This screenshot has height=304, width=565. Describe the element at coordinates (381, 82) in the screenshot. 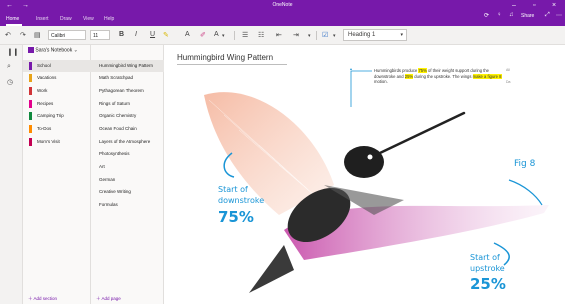

I see `note-part: motion.` at that location.